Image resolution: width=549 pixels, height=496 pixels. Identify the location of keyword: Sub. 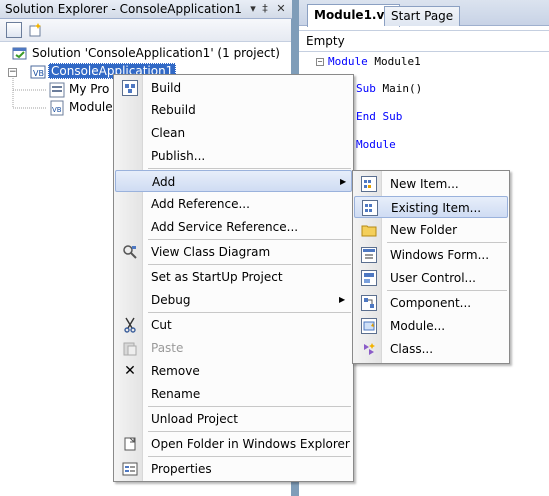
(366, 88).